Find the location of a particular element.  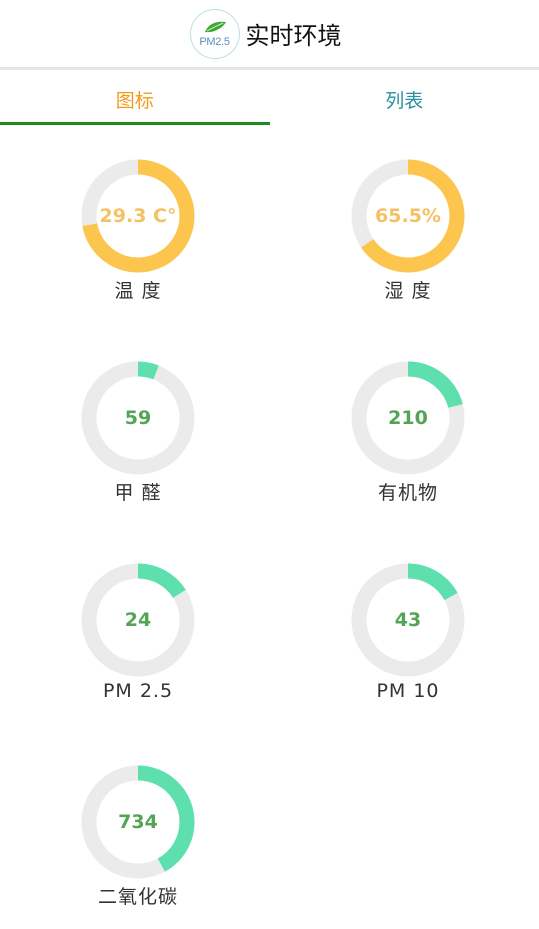

gauge-co2: 734 二氧化碳 is located at coordinates (138, 846).